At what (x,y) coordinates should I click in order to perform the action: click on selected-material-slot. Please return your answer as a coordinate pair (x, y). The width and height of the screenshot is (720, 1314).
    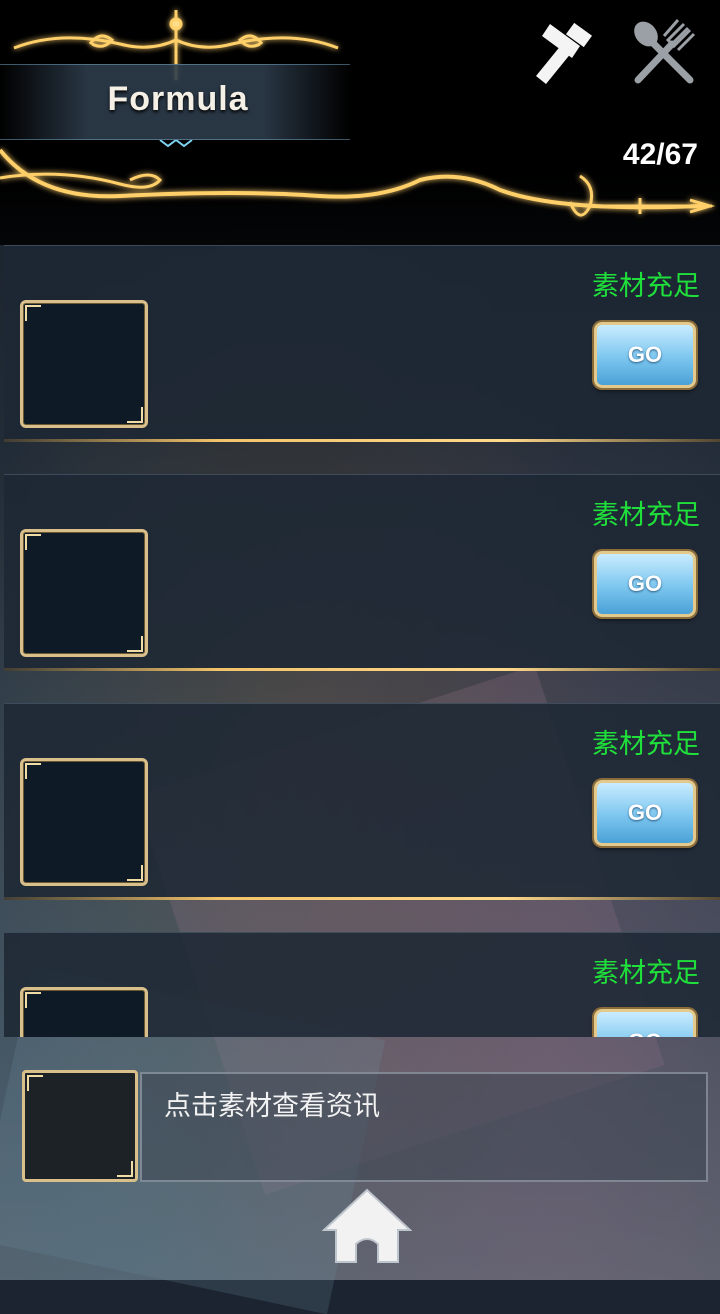
    Looking at the image, I should click on (80, 1126).